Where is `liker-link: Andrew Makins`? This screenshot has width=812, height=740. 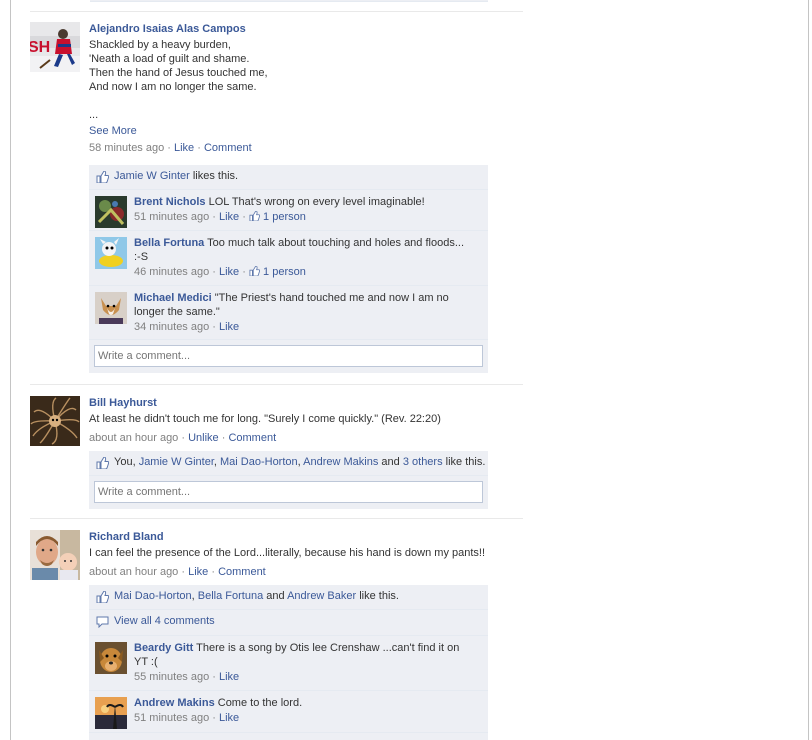
liker-link: Andrew Makins is located at coordinates (340, 462).